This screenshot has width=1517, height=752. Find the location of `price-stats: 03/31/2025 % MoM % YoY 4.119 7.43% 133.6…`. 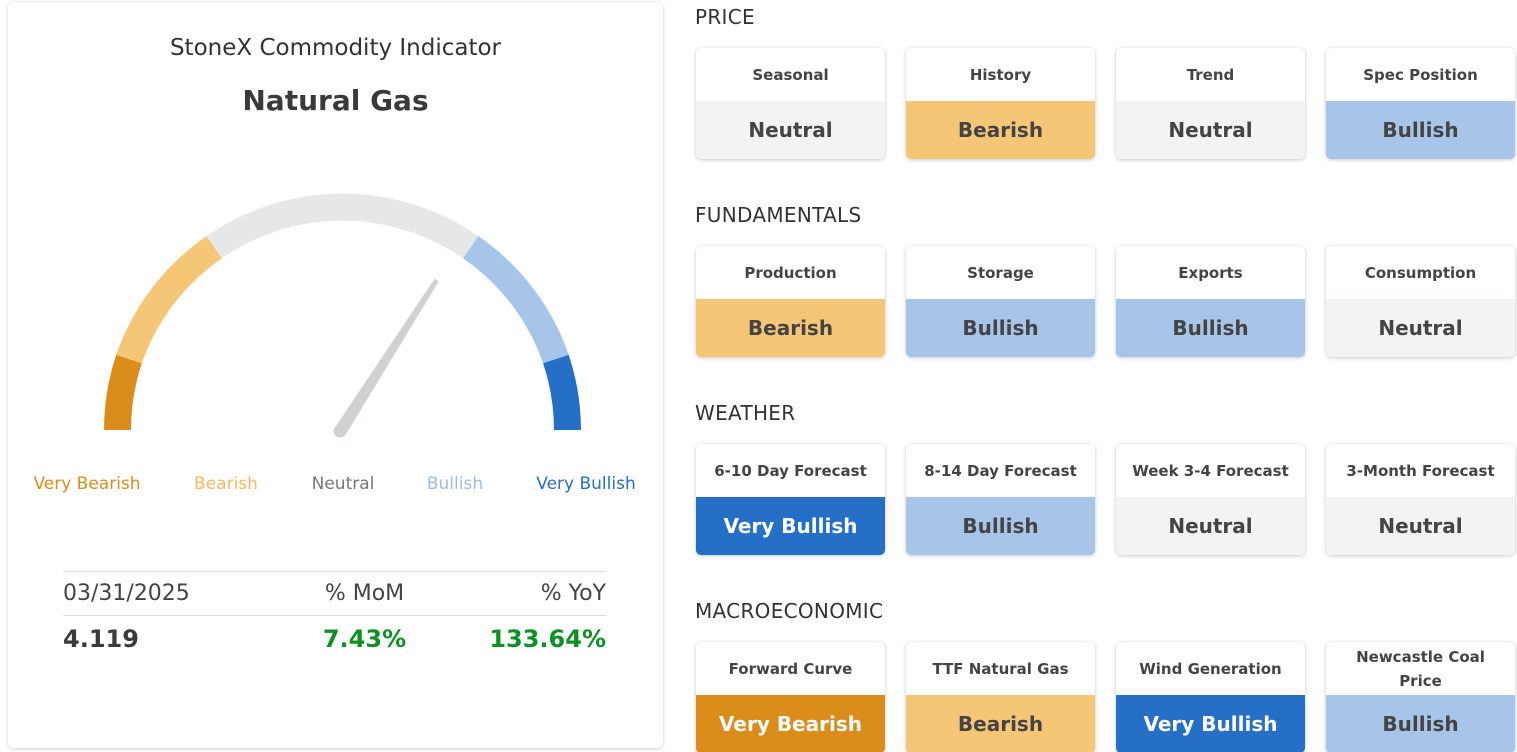

price-stats: 03/31/2025 % MoM % YoY 4.119 7.43% 133.6… is located at coordinates (334, 616).